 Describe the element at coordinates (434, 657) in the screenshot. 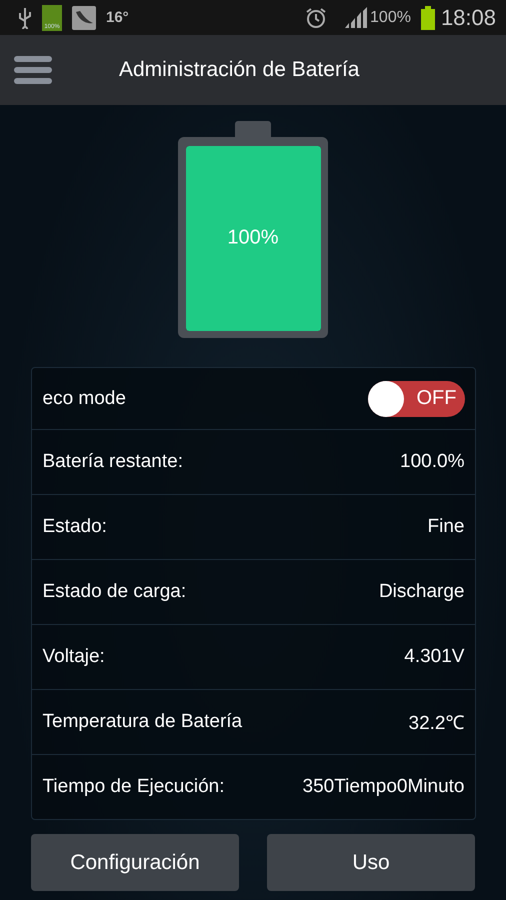

I see `row-value: 4.301V` at that location.